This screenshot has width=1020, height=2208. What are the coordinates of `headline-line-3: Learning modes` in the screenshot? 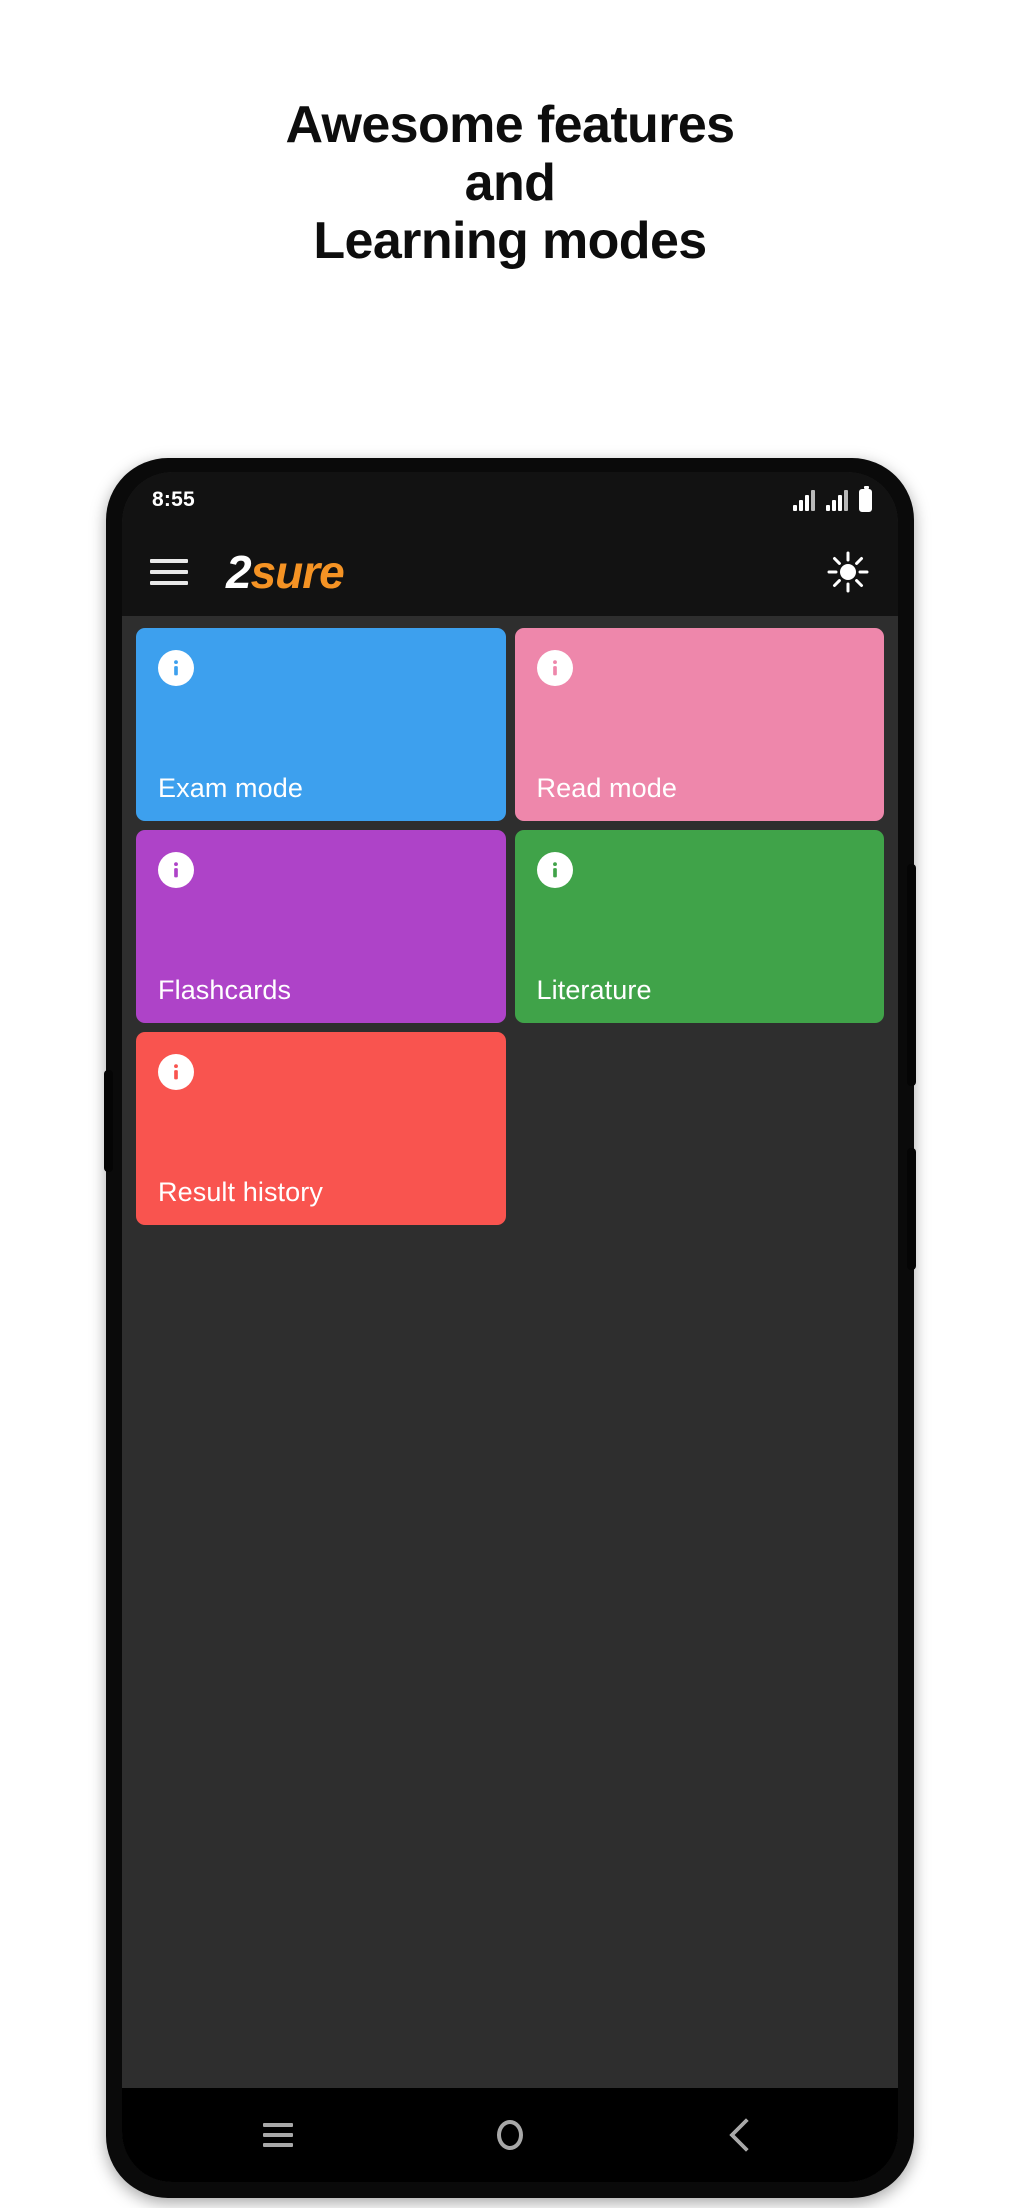 It's located at (510, 241).